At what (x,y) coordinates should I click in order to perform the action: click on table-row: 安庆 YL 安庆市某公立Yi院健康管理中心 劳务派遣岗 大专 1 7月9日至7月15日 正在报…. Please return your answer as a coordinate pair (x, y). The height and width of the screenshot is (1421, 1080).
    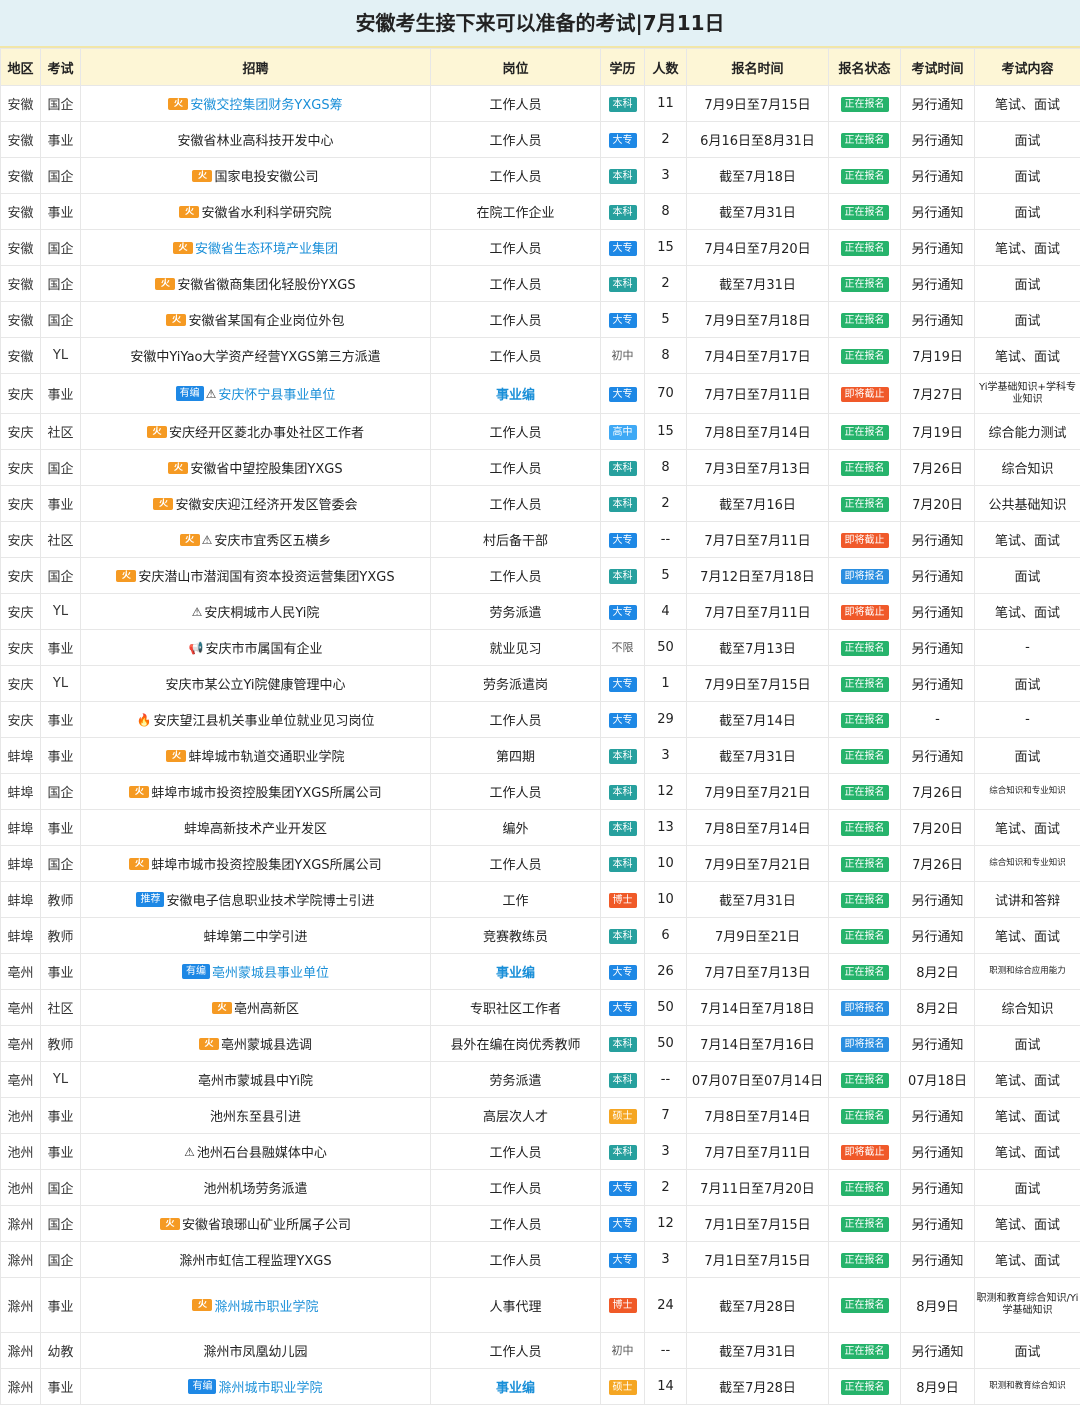
    Looking at the image, I should click on (540, 683).